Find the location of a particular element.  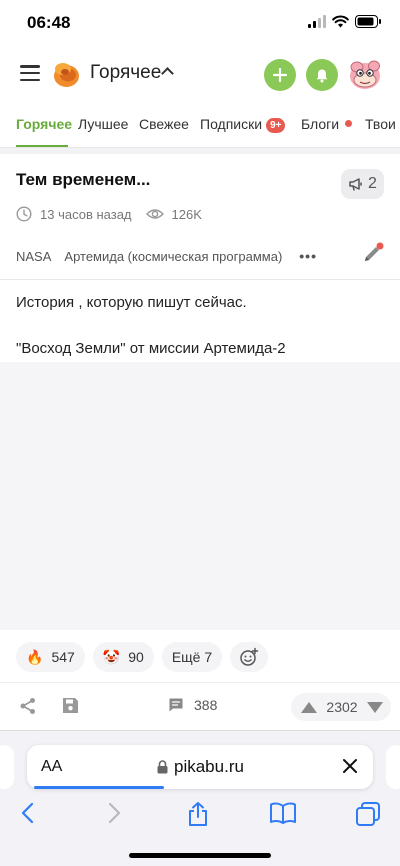

comments-count: 388 is located at coordinates (206, 705).